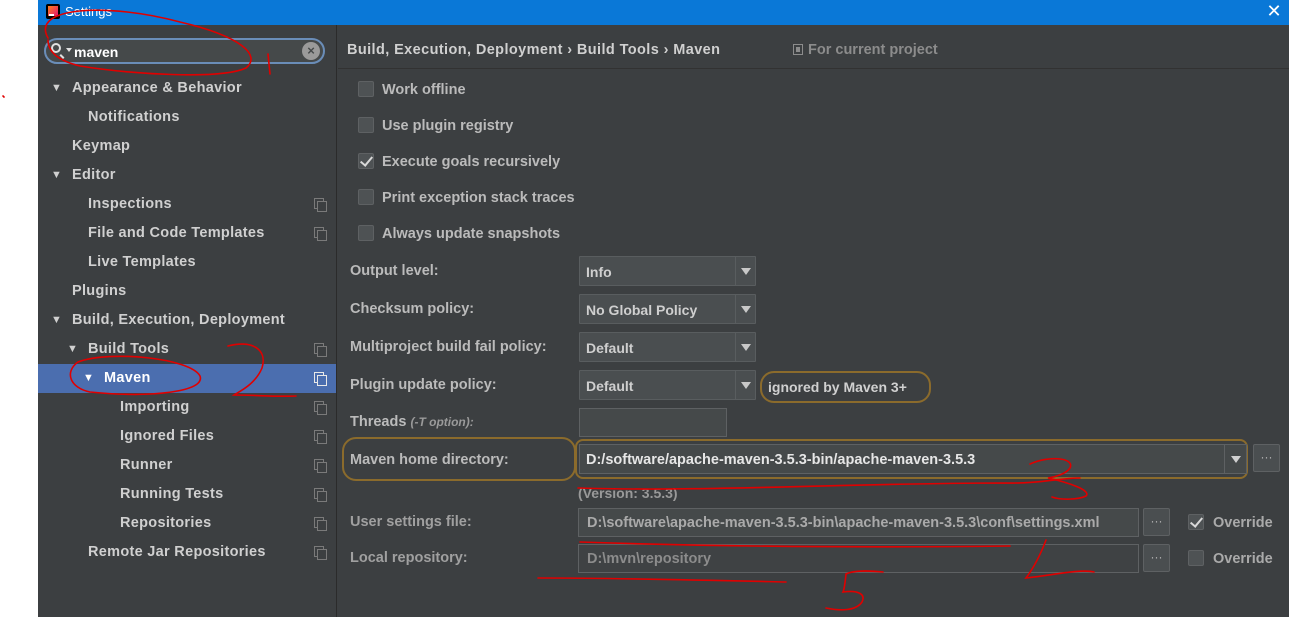 The height and width of the screenshot is (617, 1289). What do you see at coordinates (667, 271) in the screenshot?
I see `output-level-select: Info` at bounding box center [667, 271].